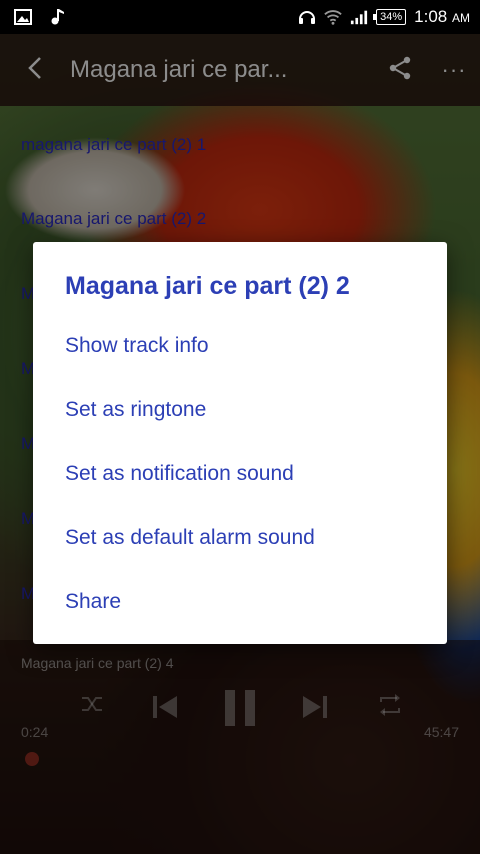  Describe the element at coordinates (57, 17) in the screenshot. I see `music-note-icon` at that location.